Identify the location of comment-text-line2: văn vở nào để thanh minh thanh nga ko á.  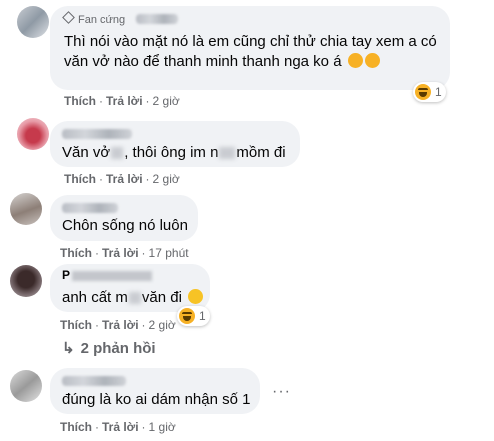
(222, 62).